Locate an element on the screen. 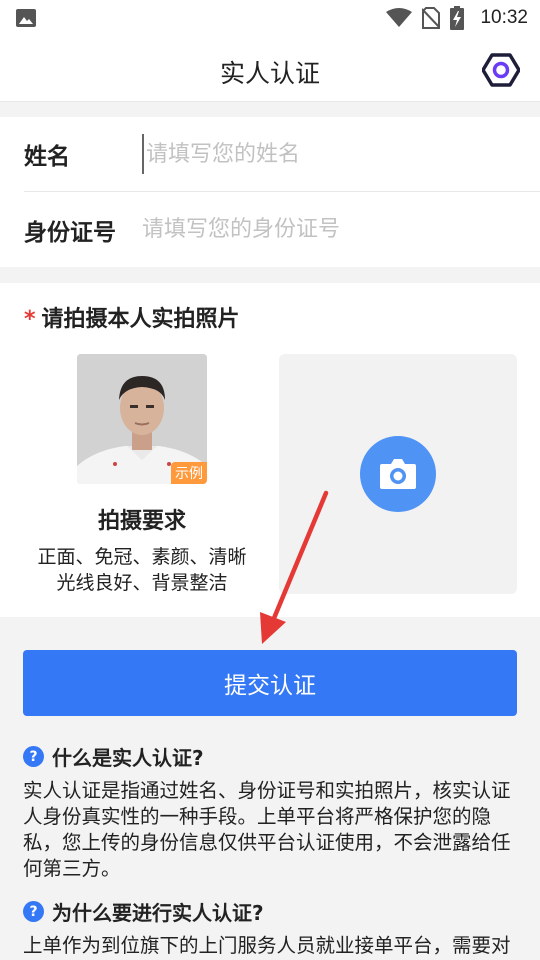 The image size is (540, 960). faq-question-1: ? 什么是实人认证? is located at coordinates (113, 756).